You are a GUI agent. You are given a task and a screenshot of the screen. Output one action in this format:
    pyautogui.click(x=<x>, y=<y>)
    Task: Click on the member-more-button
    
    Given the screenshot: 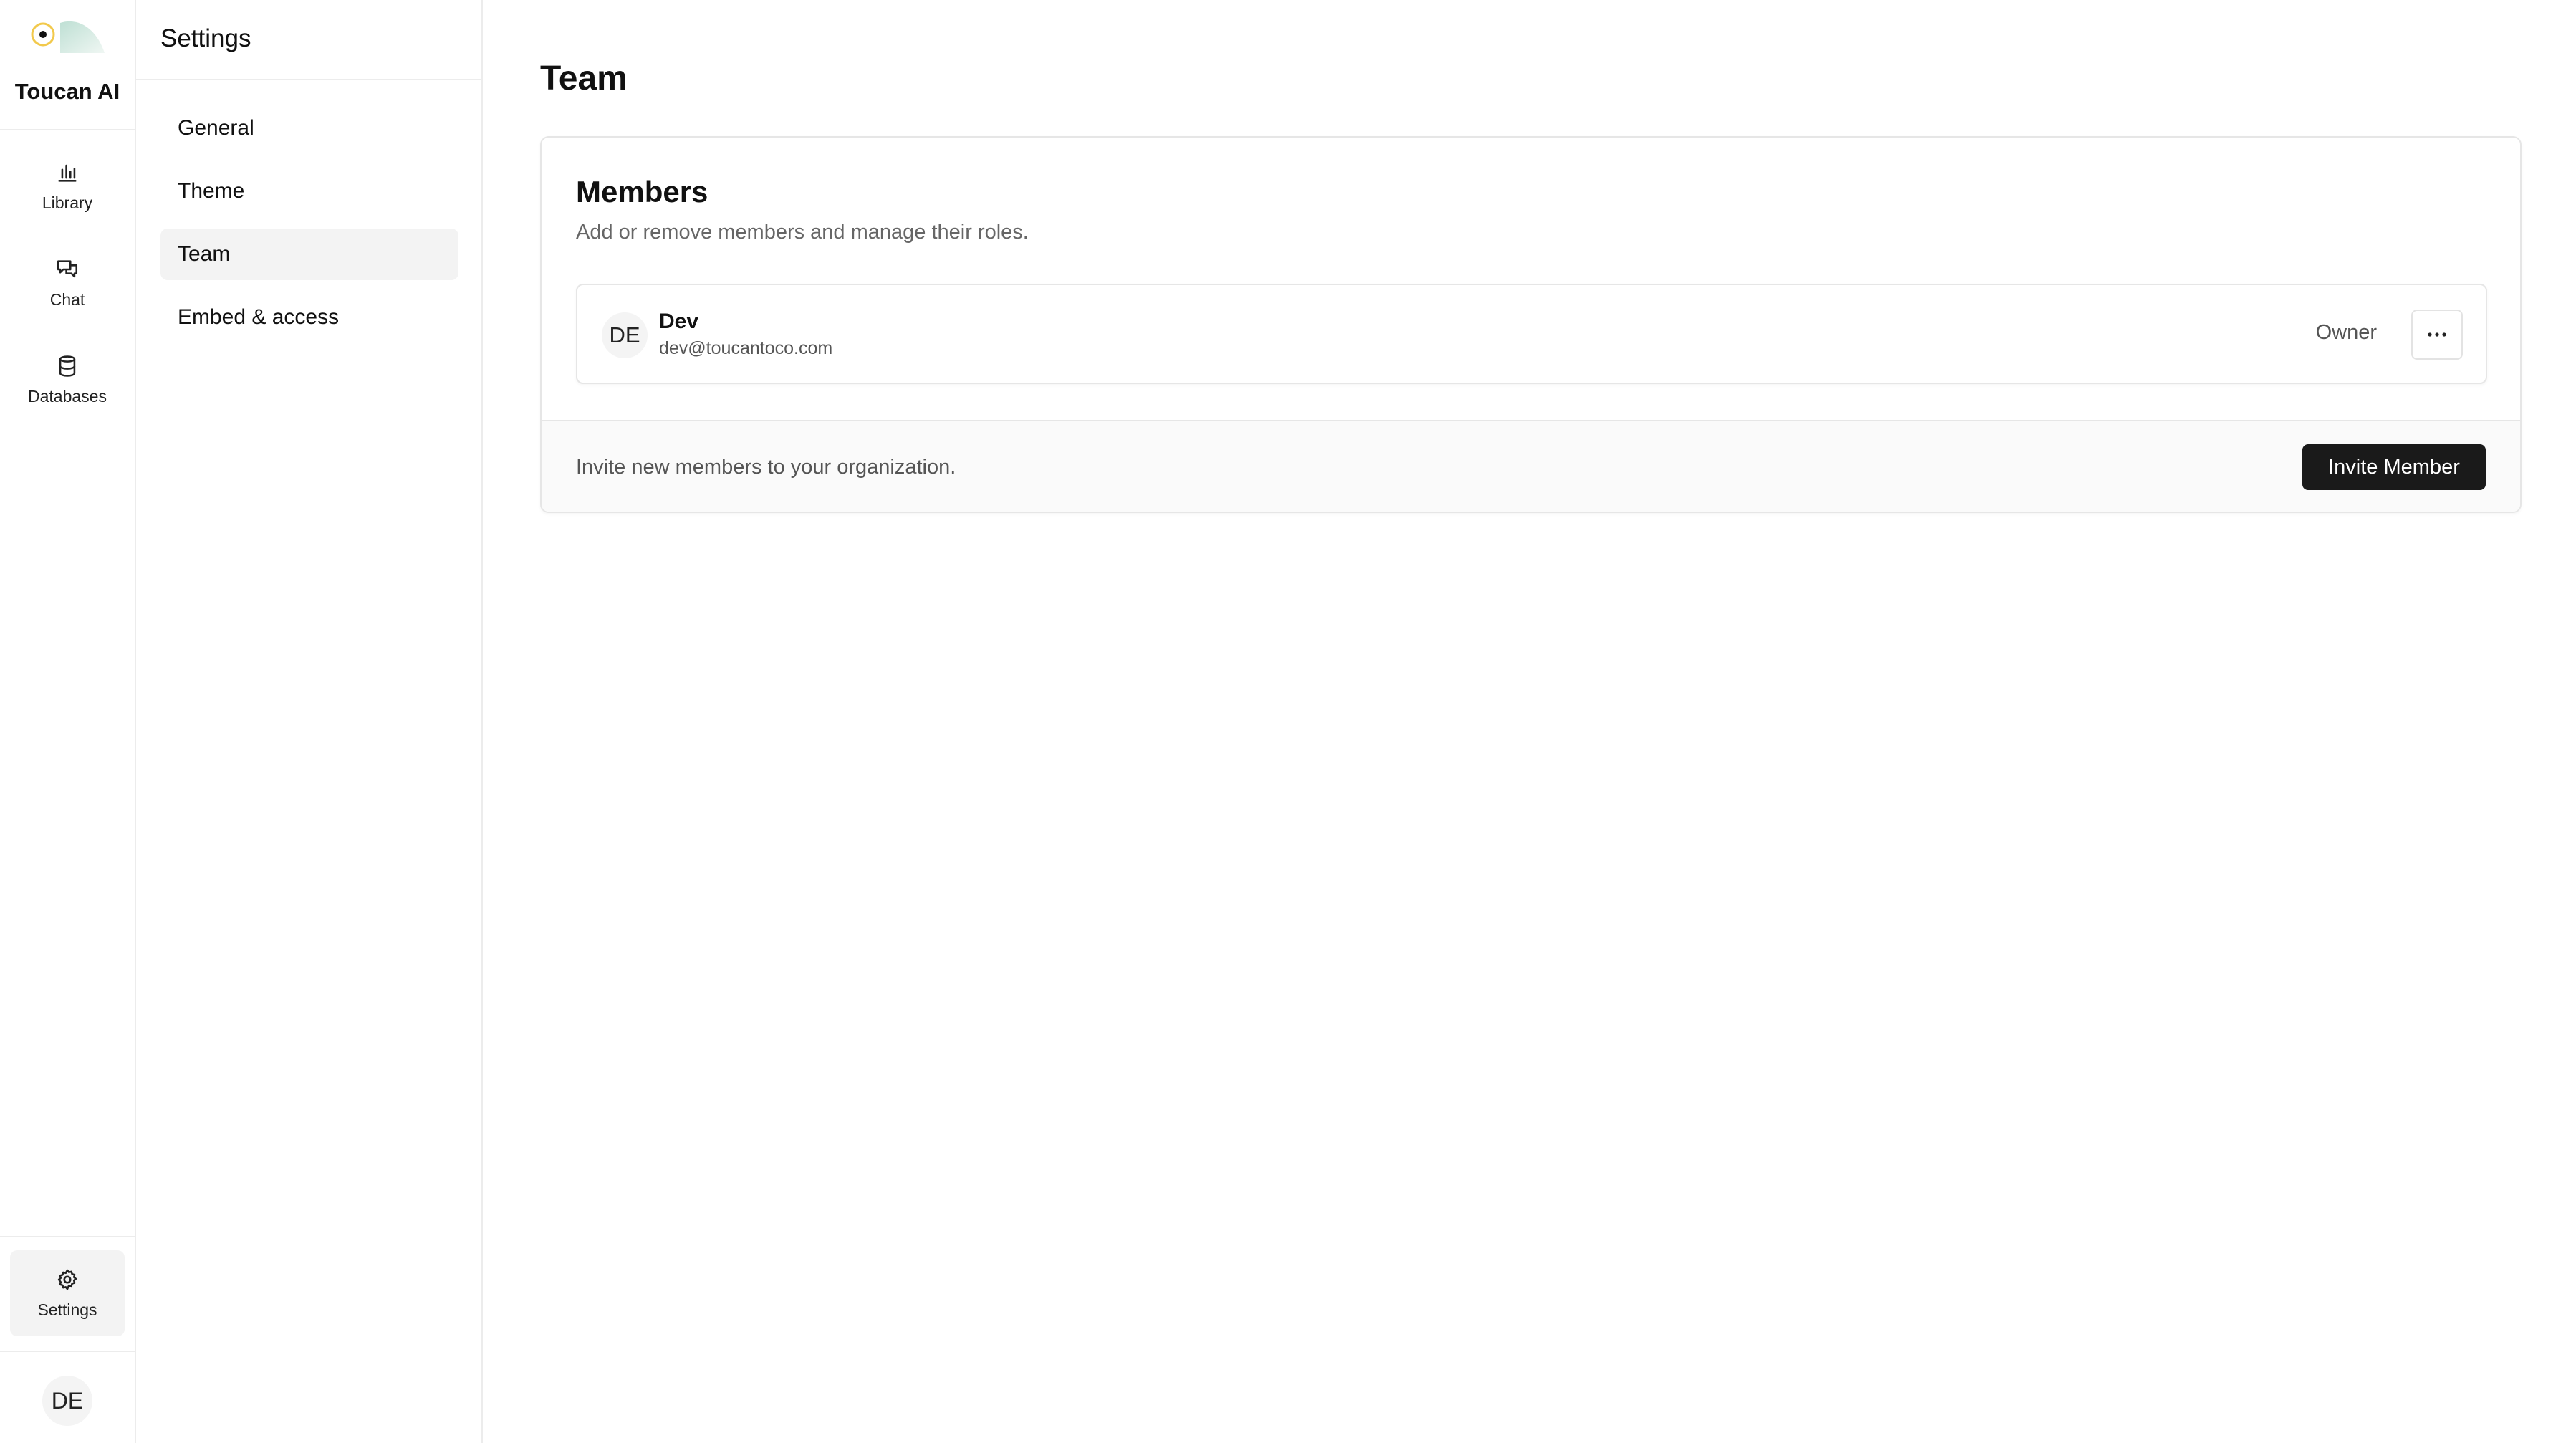 What is the action you would take?
    pyautogui.click(x=2437, y=335)
    